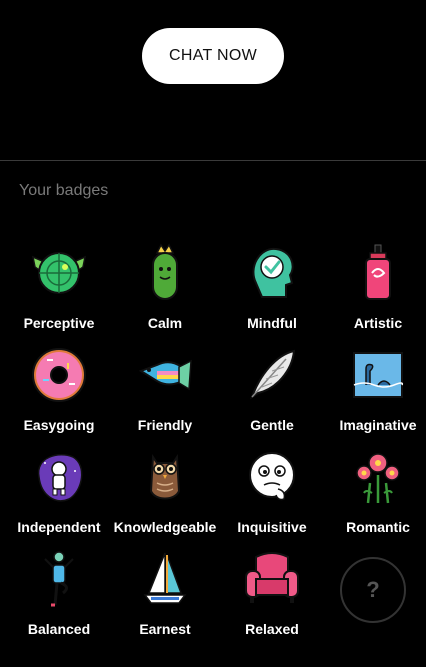 The height and width of the screenshot is (667, 426). I want to click on locked-badge: ?, so click(373, 590).